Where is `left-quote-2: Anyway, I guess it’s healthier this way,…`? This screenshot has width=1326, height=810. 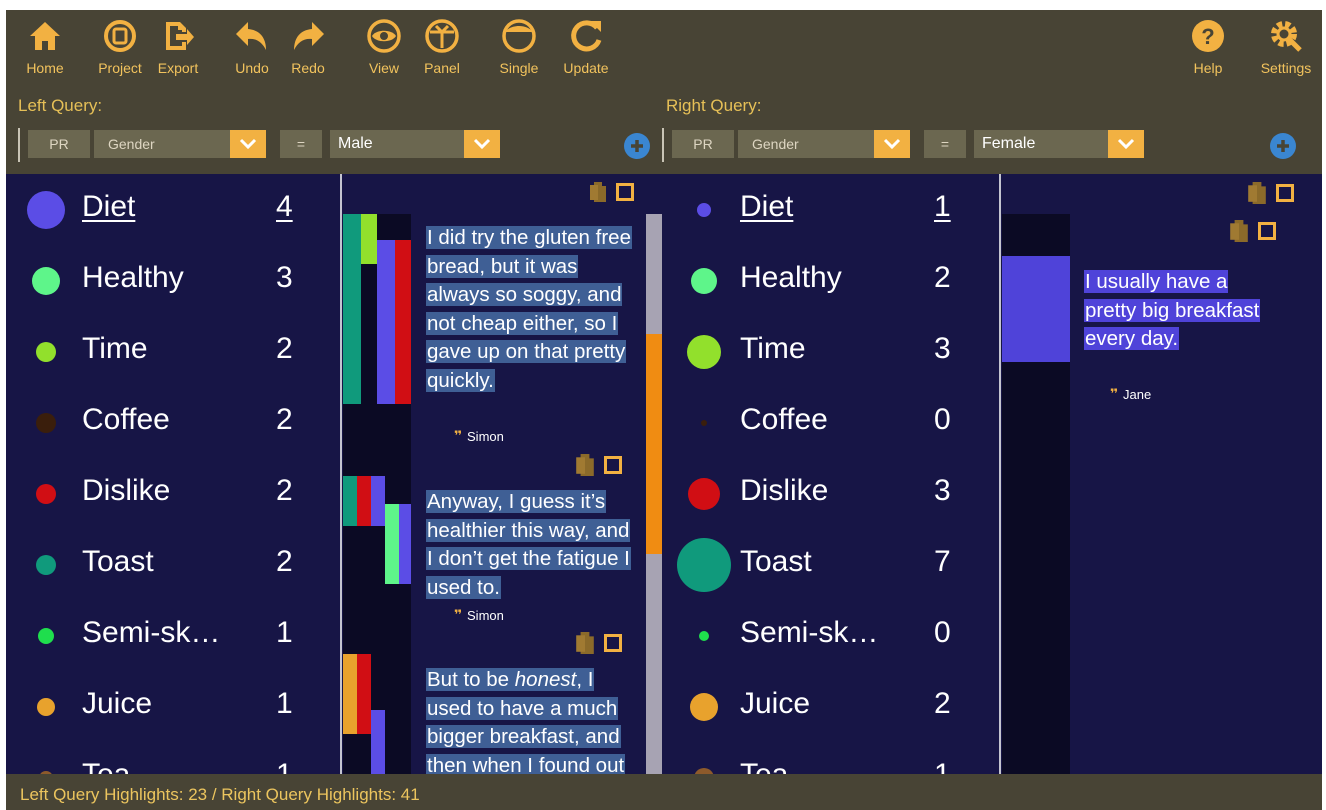 left-quote-2: Anyway, I guess it’s healthier this way,… is located at coordinates (533, 545).